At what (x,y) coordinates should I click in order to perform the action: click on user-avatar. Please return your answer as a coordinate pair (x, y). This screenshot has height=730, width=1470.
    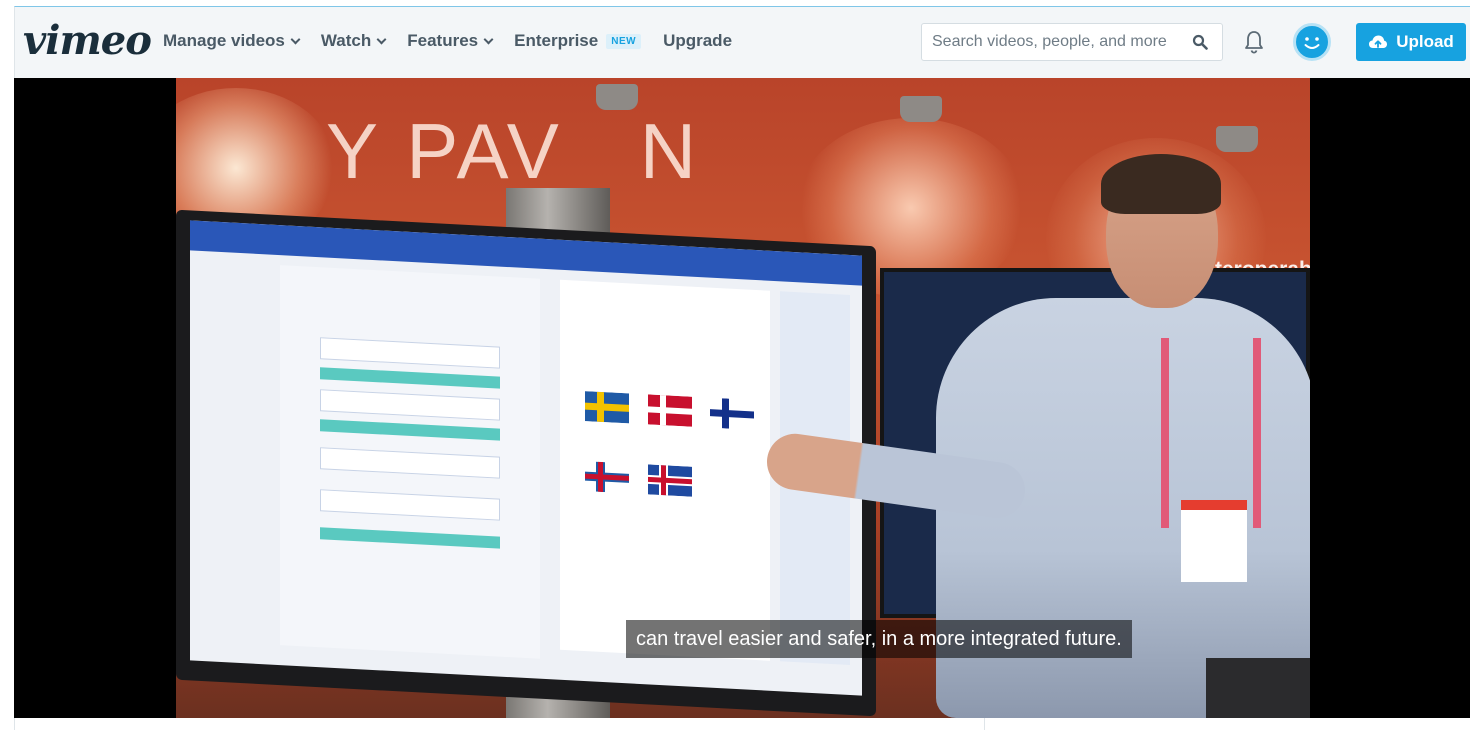
    Looking at the image, I should click on (1312, 42).